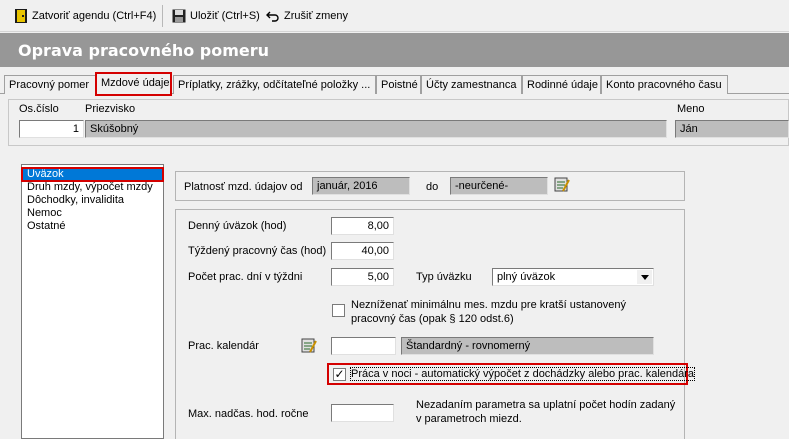  I want to click on tab-label: Pracovný pomer, so click(49, 85).